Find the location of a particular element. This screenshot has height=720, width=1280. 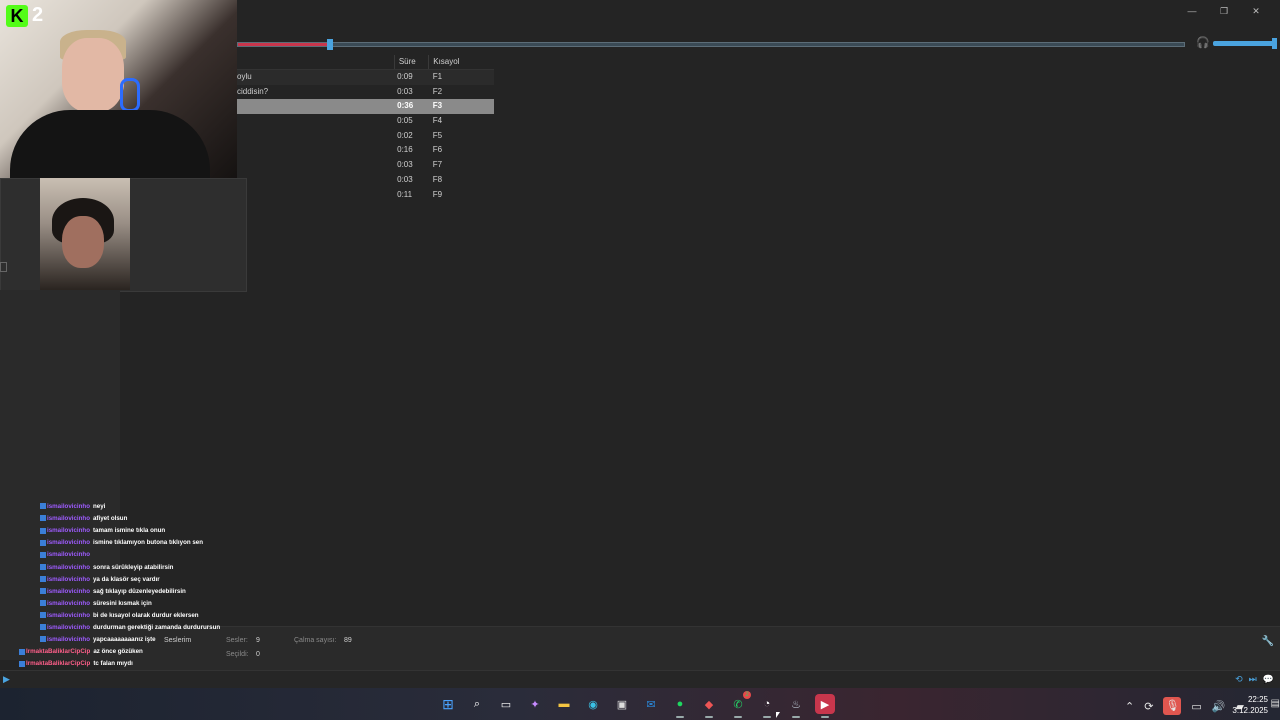

table-row: 0:36 F3 is located at coordinates (365, 107).